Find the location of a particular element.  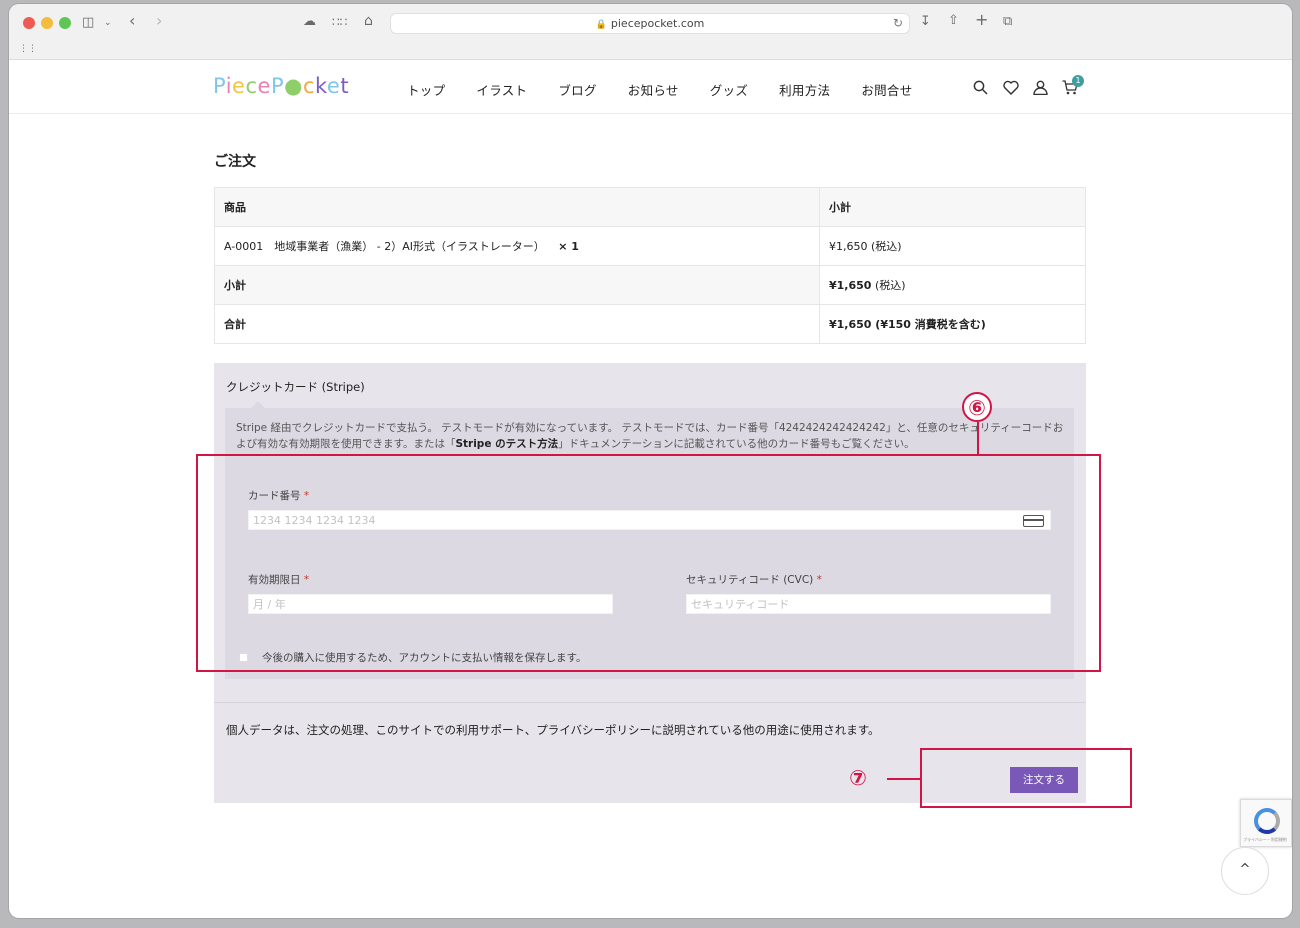

minimize-window-button is located at coordinates (47, 23).